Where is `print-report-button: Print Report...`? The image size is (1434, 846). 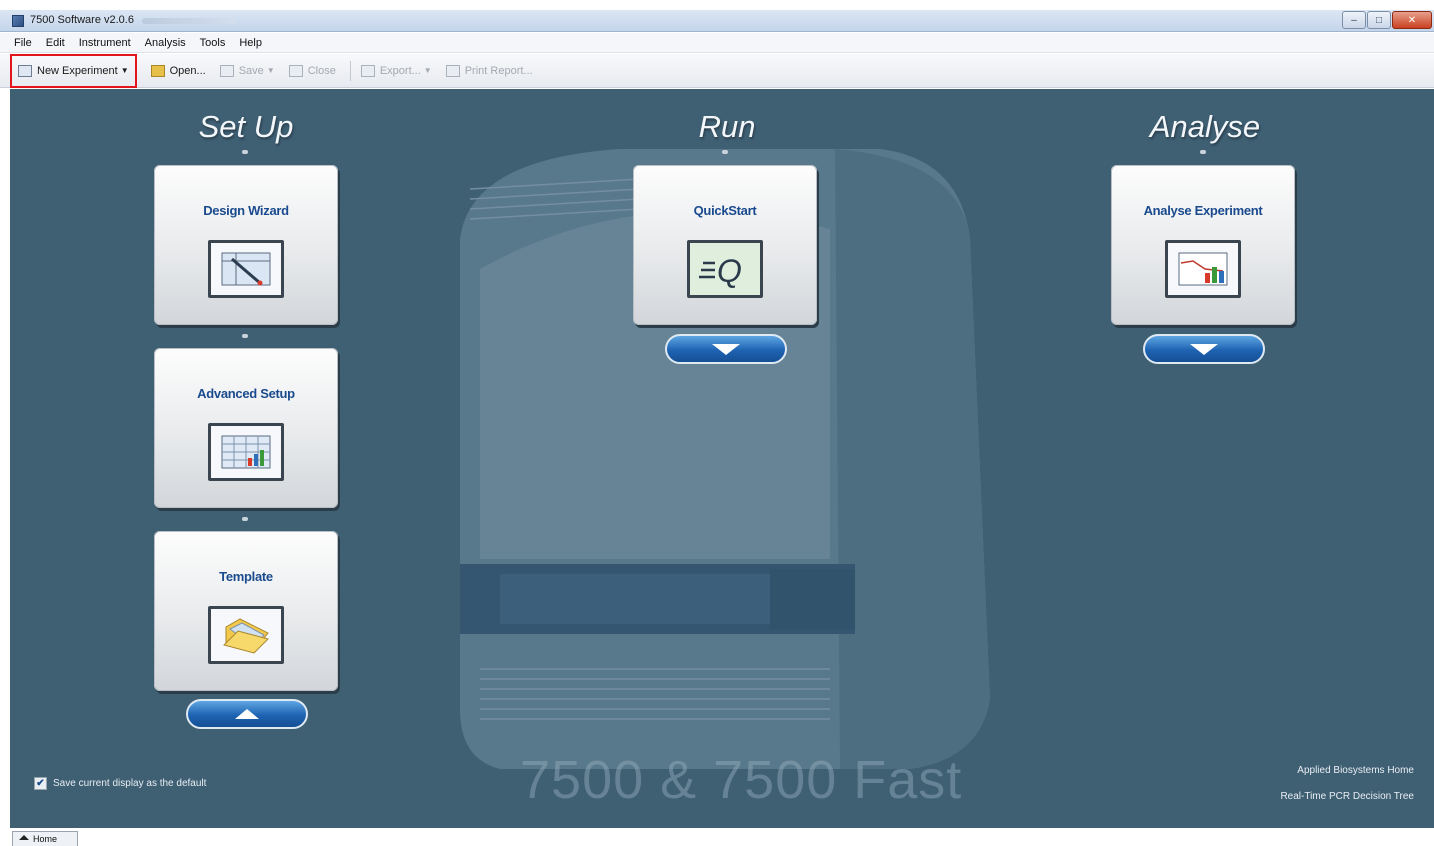
print-report-button: Print Report... is located at coordinates (489, 71).